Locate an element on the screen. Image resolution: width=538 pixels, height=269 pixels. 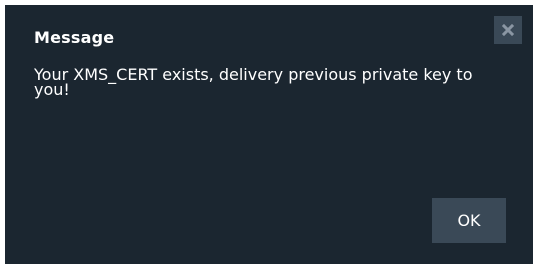
dialog-title: Message is located at coordinates (74, 37).